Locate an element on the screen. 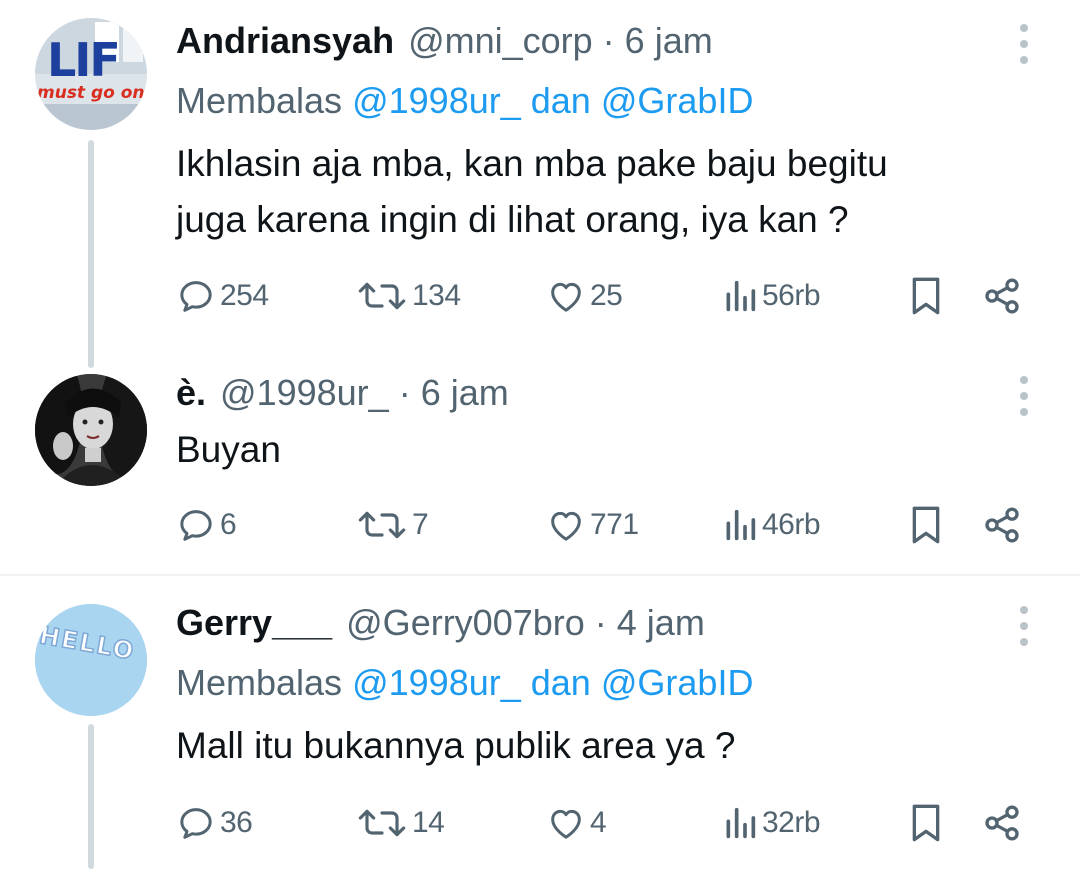 The image size is (1080, 869). tweet-header: Gerry___ @Gerry007bro · 4 jam is located at coordinates (440, 624).